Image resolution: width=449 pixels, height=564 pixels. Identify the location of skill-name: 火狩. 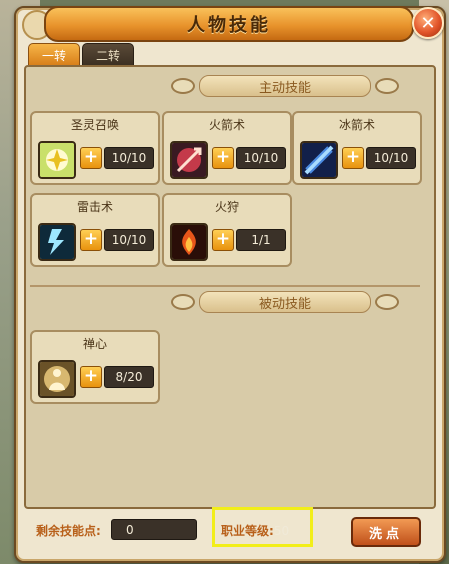
(226, 207).